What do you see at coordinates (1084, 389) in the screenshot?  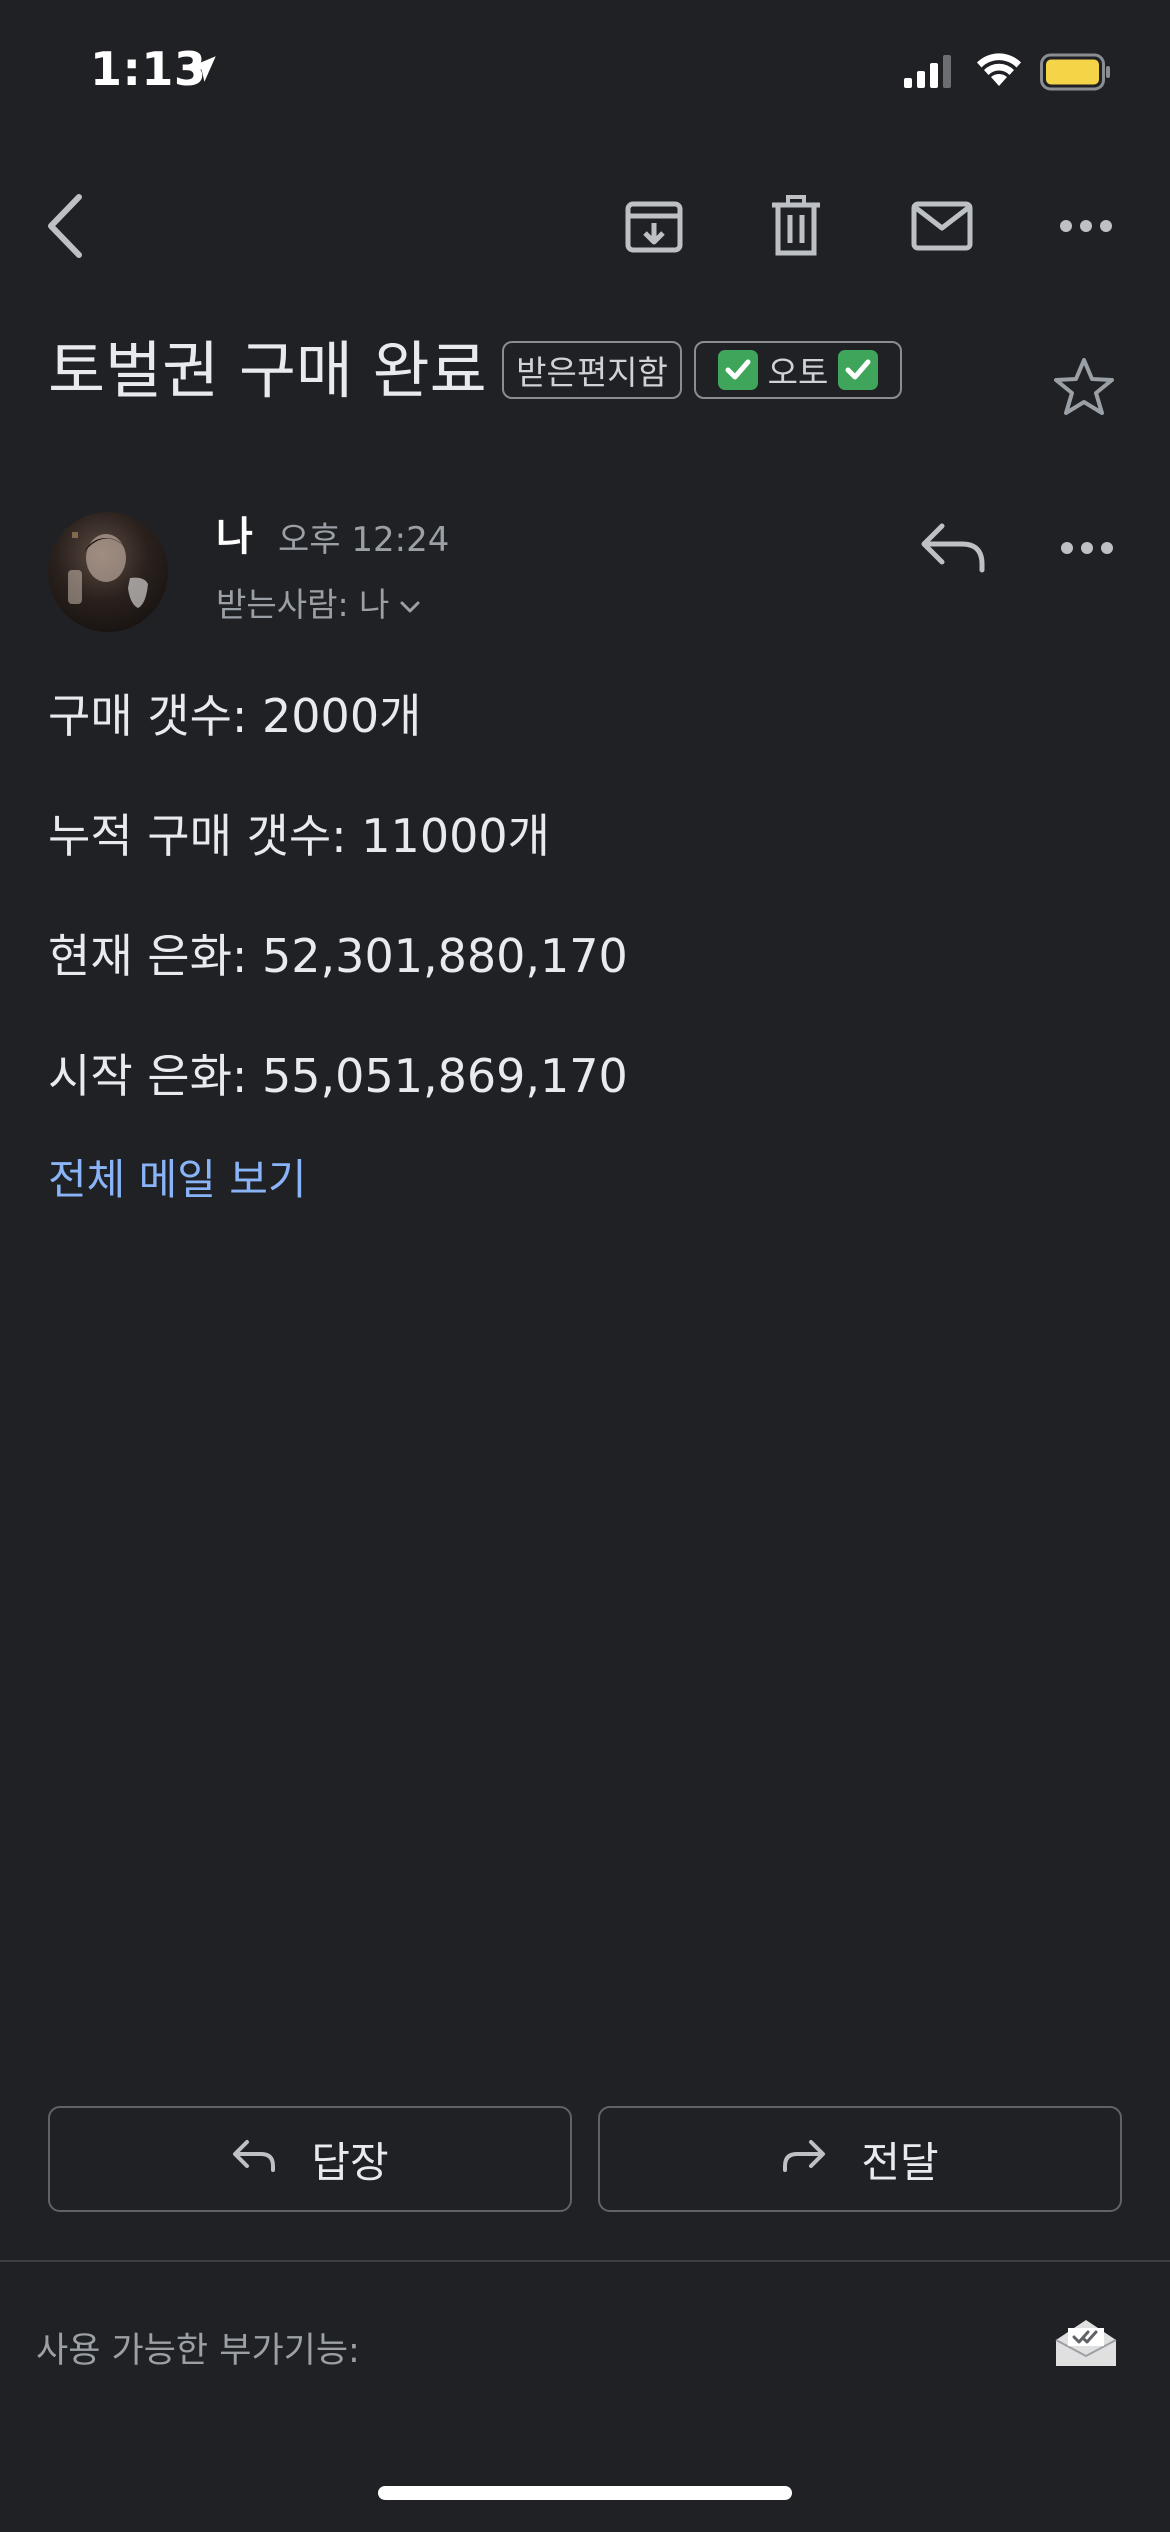 I see `star-icon` at bounding box center [1084, 389].